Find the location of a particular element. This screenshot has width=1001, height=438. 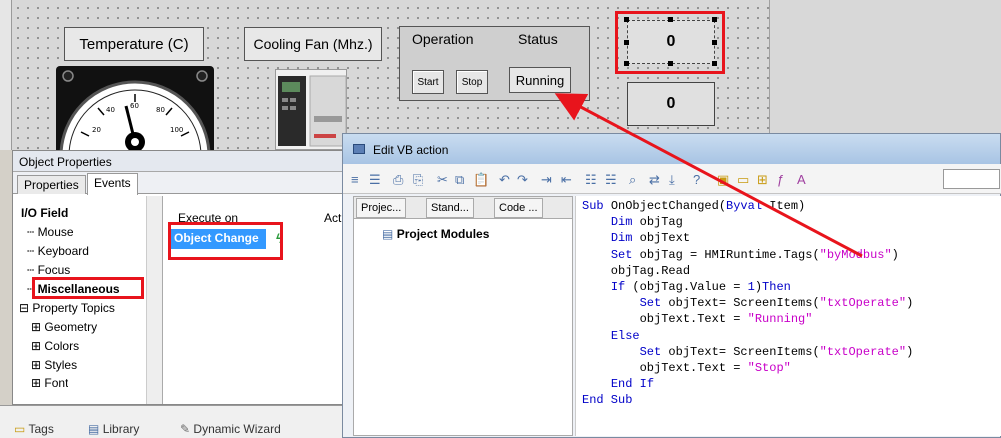

code-token: If is located at coordinates (618, 286).